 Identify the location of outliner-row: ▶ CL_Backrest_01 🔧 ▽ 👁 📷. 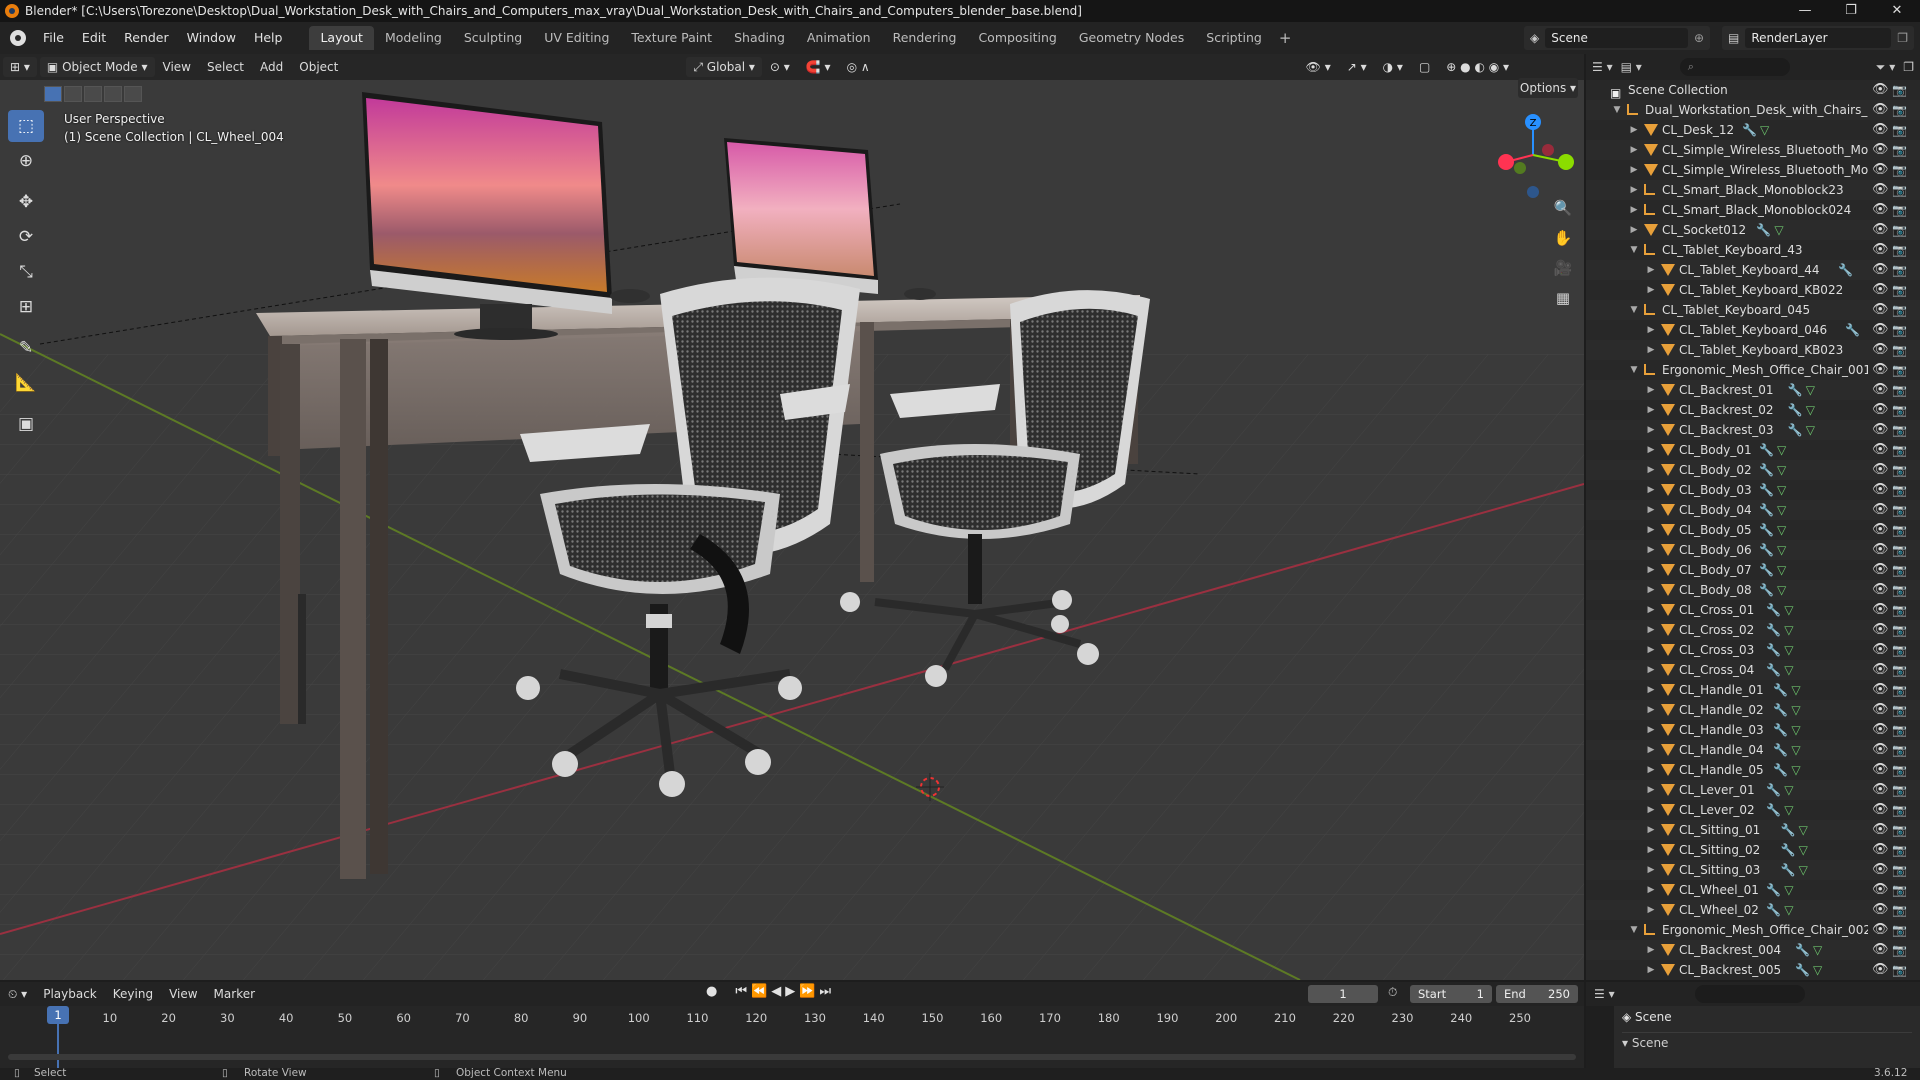
(1753, 390).